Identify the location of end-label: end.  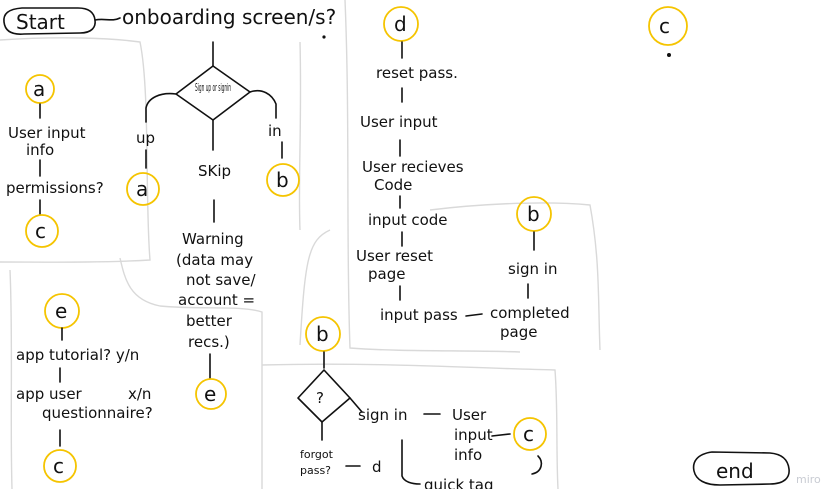
(735, 471).